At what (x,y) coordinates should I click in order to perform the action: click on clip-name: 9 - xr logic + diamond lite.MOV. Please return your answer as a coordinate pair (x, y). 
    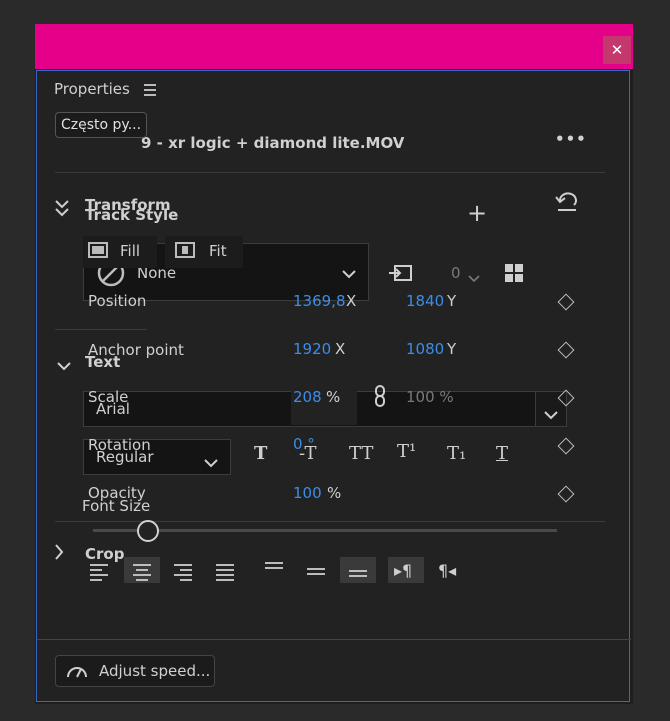
    Looking at the image, I should click on (273, 143).